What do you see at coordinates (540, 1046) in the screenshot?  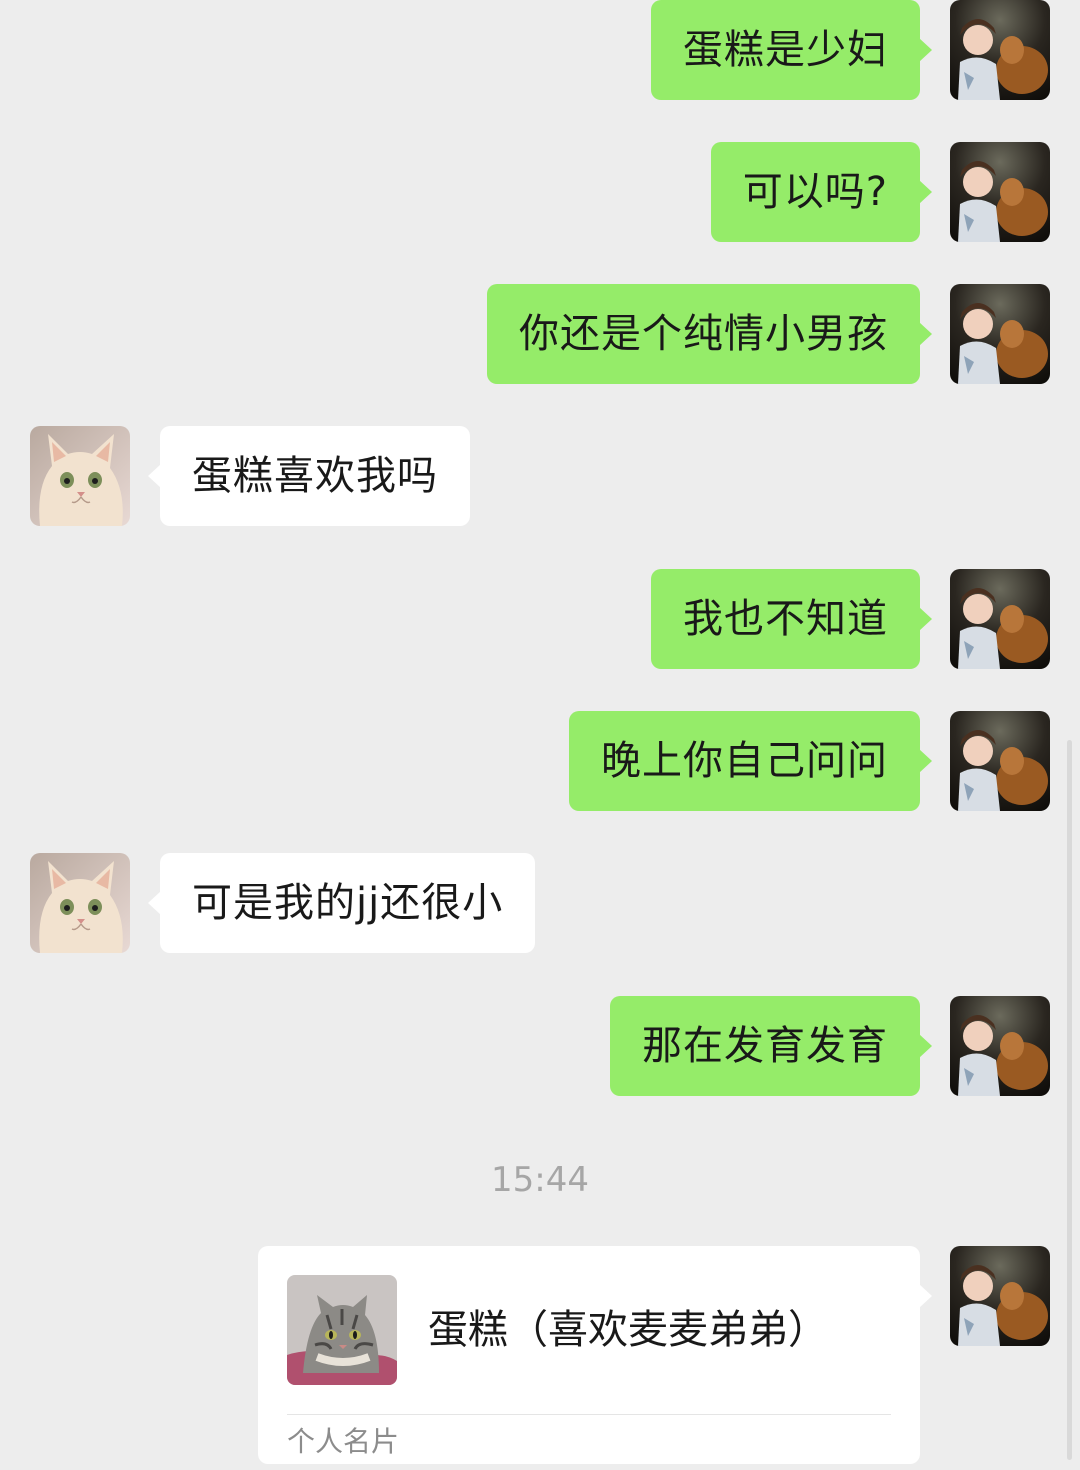 I see `message-row: 那在发育发育` at bounding box center [540, 1046].